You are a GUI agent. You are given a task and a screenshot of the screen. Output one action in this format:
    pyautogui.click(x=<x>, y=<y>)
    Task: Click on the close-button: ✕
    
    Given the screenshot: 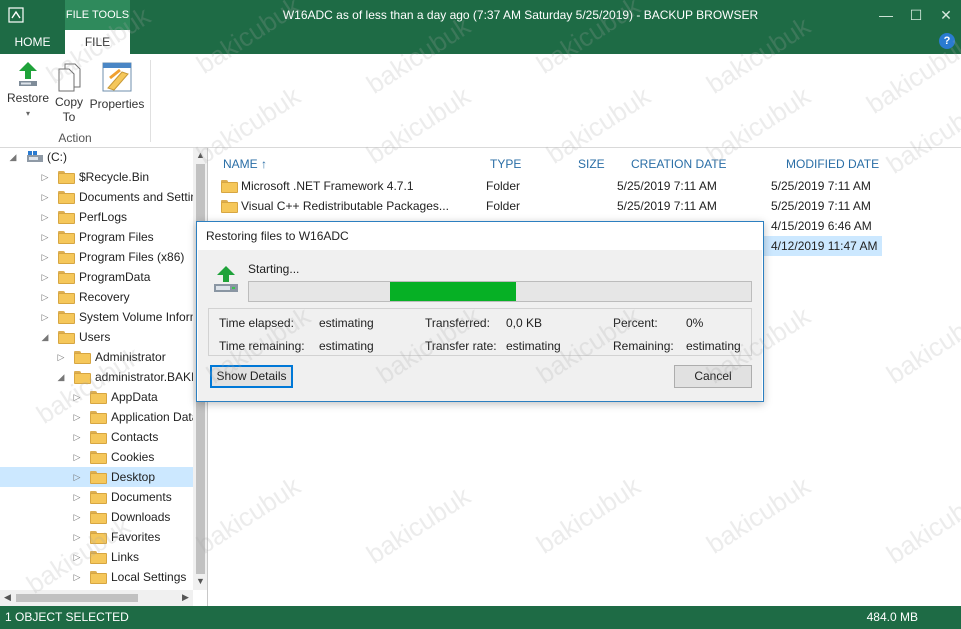 What is the action you would take?
    pyautogui.click(x=946, y=15)
    